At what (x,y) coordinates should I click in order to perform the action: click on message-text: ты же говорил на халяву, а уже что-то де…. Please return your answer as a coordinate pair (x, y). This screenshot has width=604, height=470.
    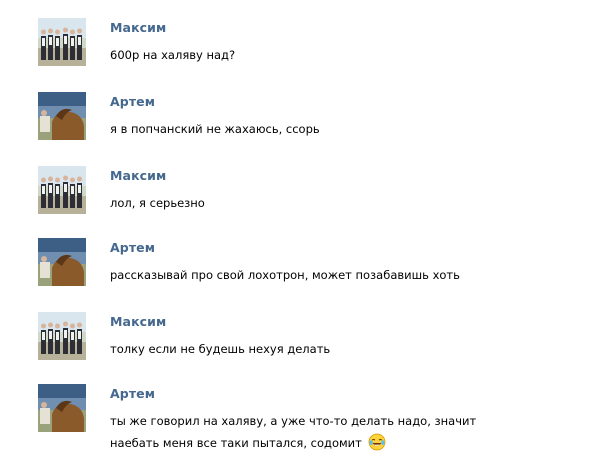
    Looking at the image, I should click on (350, 432).